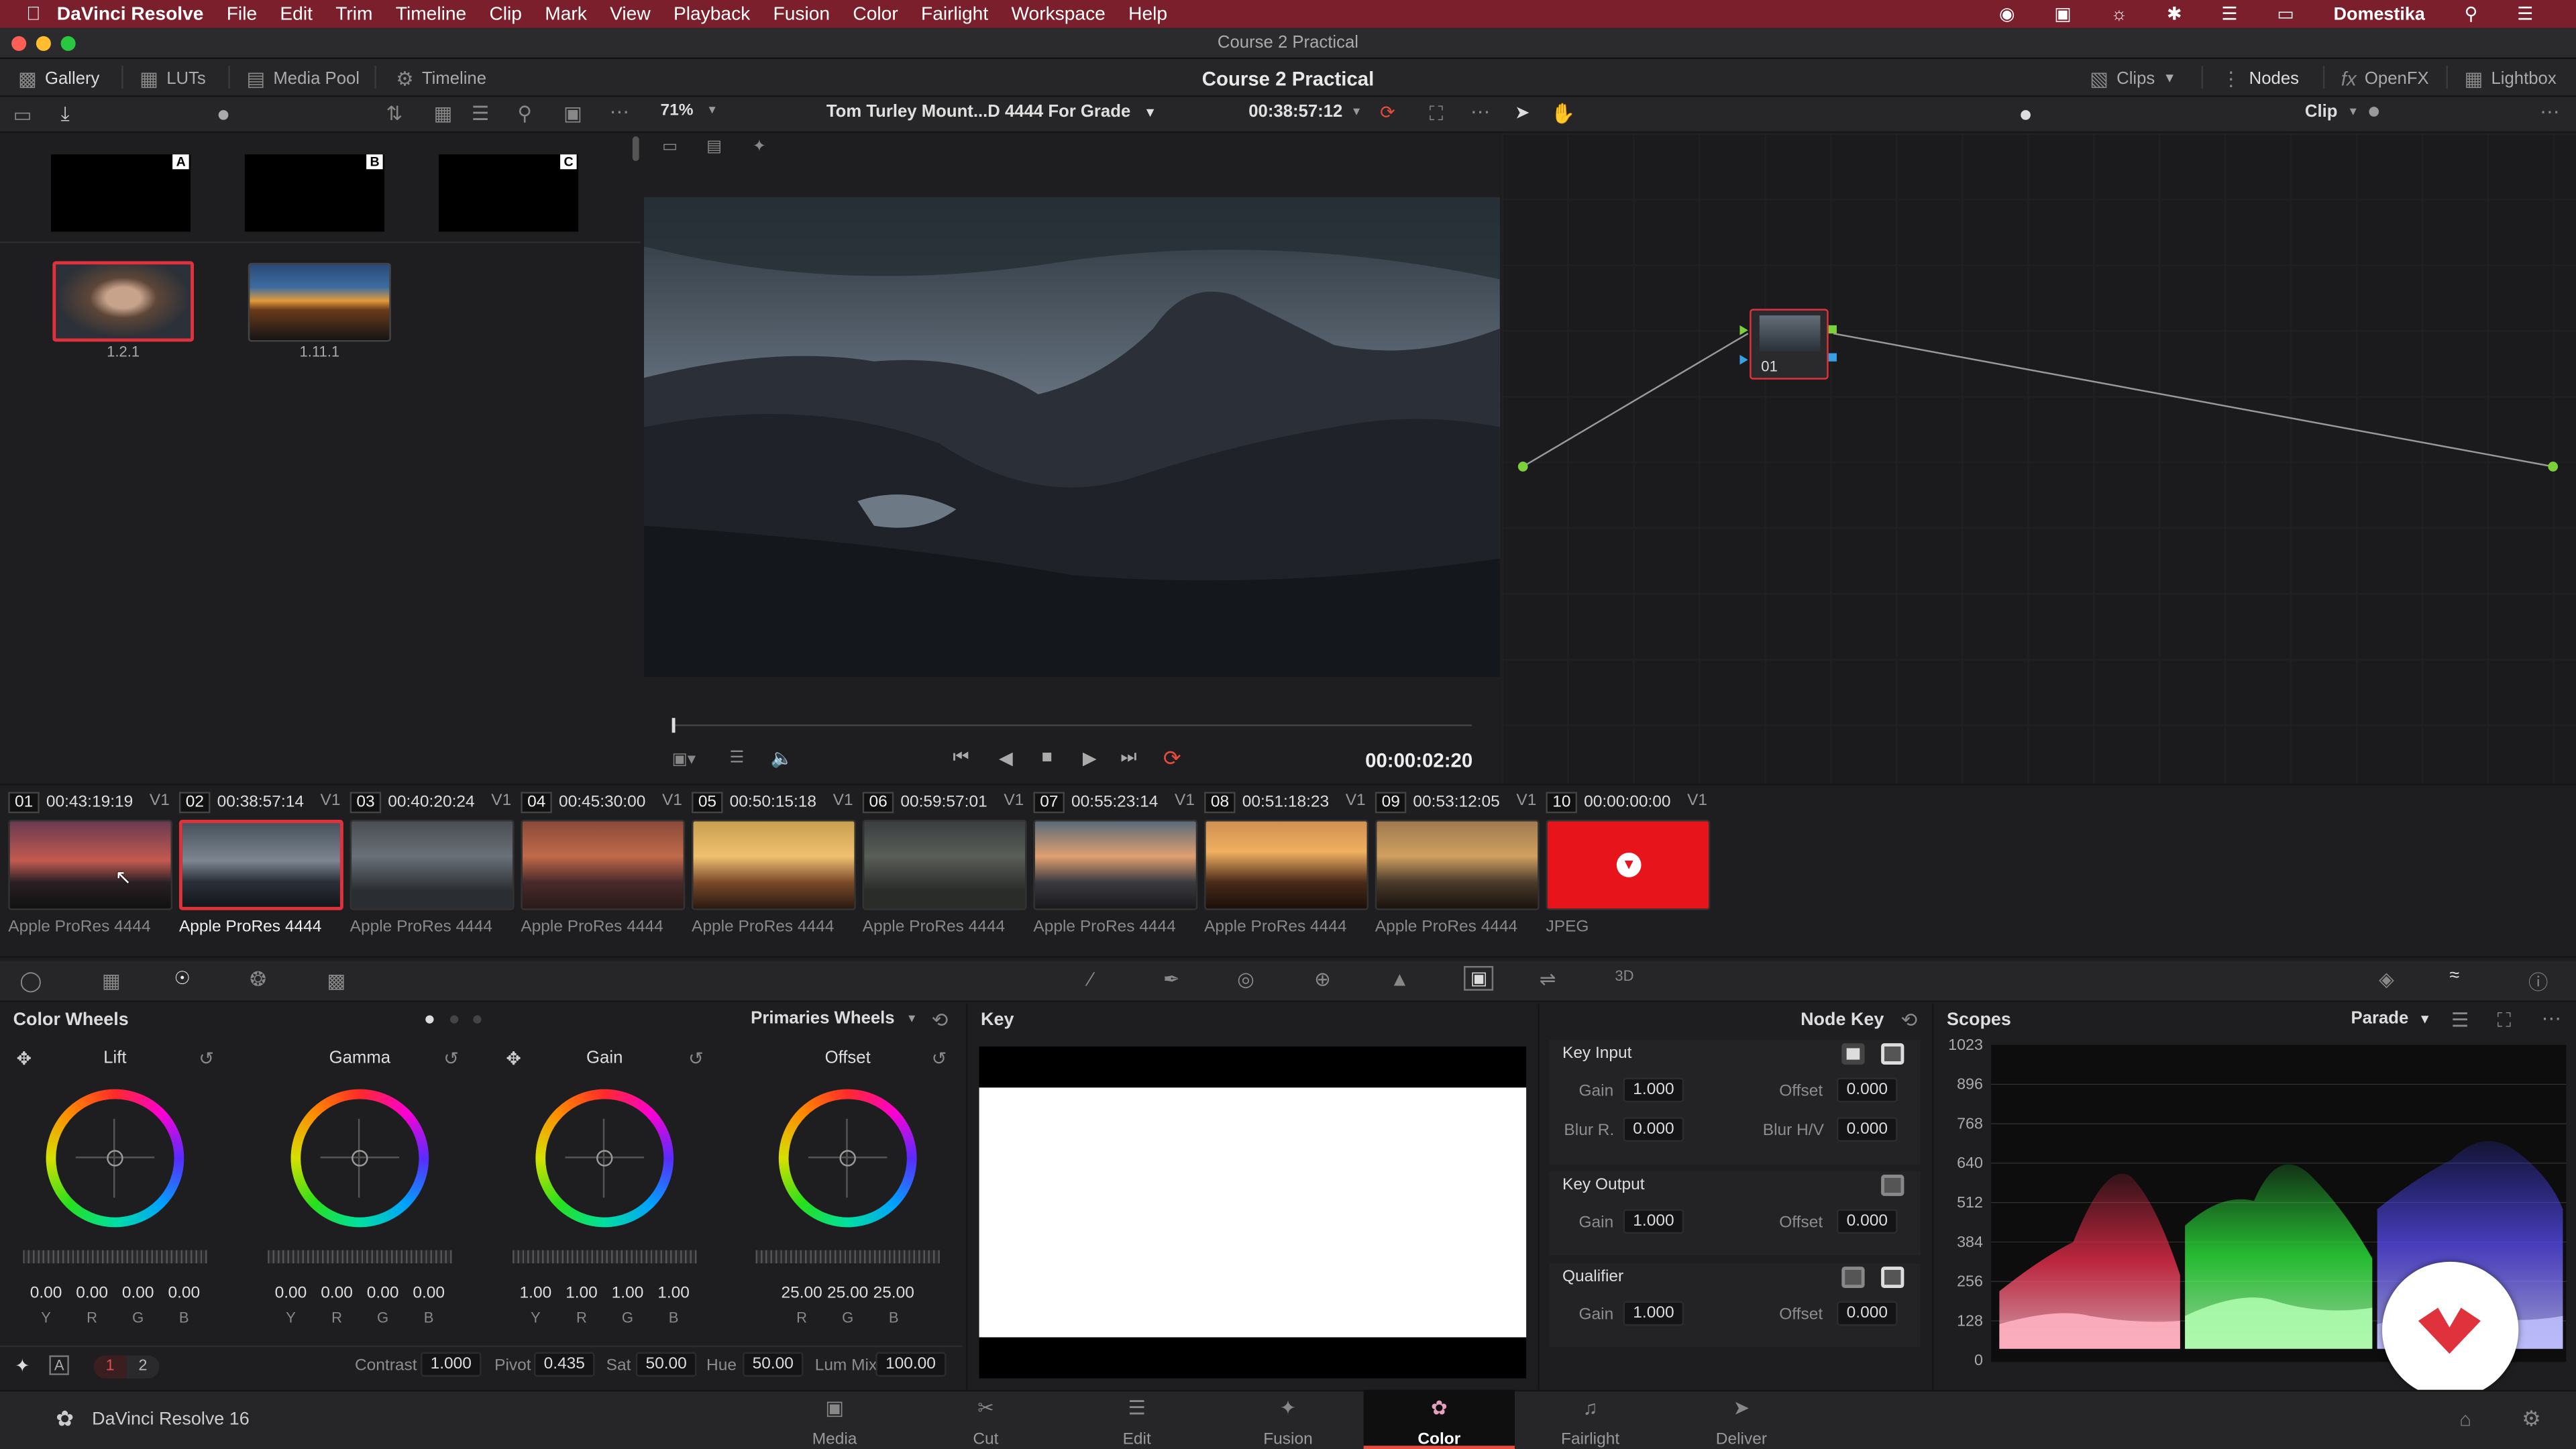 Image resolution: width=2576 pixels, height=1449 pixels. Describe the element at coordinates (834, 1018) in the screenshot. I see `wheels-mode-dropdown: Primaries Wheels ▼` at that location.